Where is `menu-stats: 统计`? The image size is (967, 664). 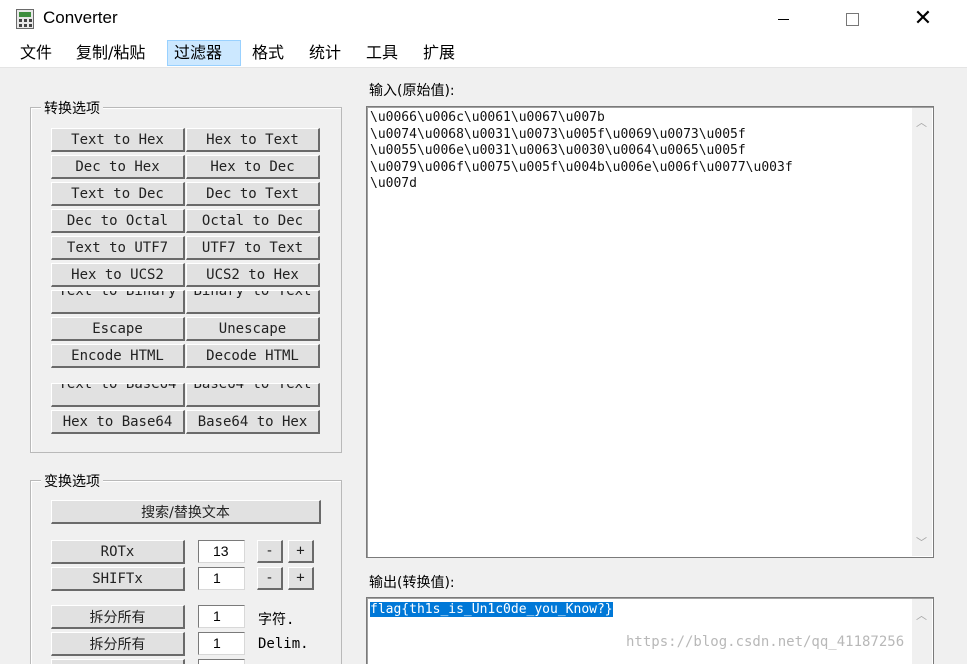 menu-stats: 统计 is located at coordinates (325, 53).